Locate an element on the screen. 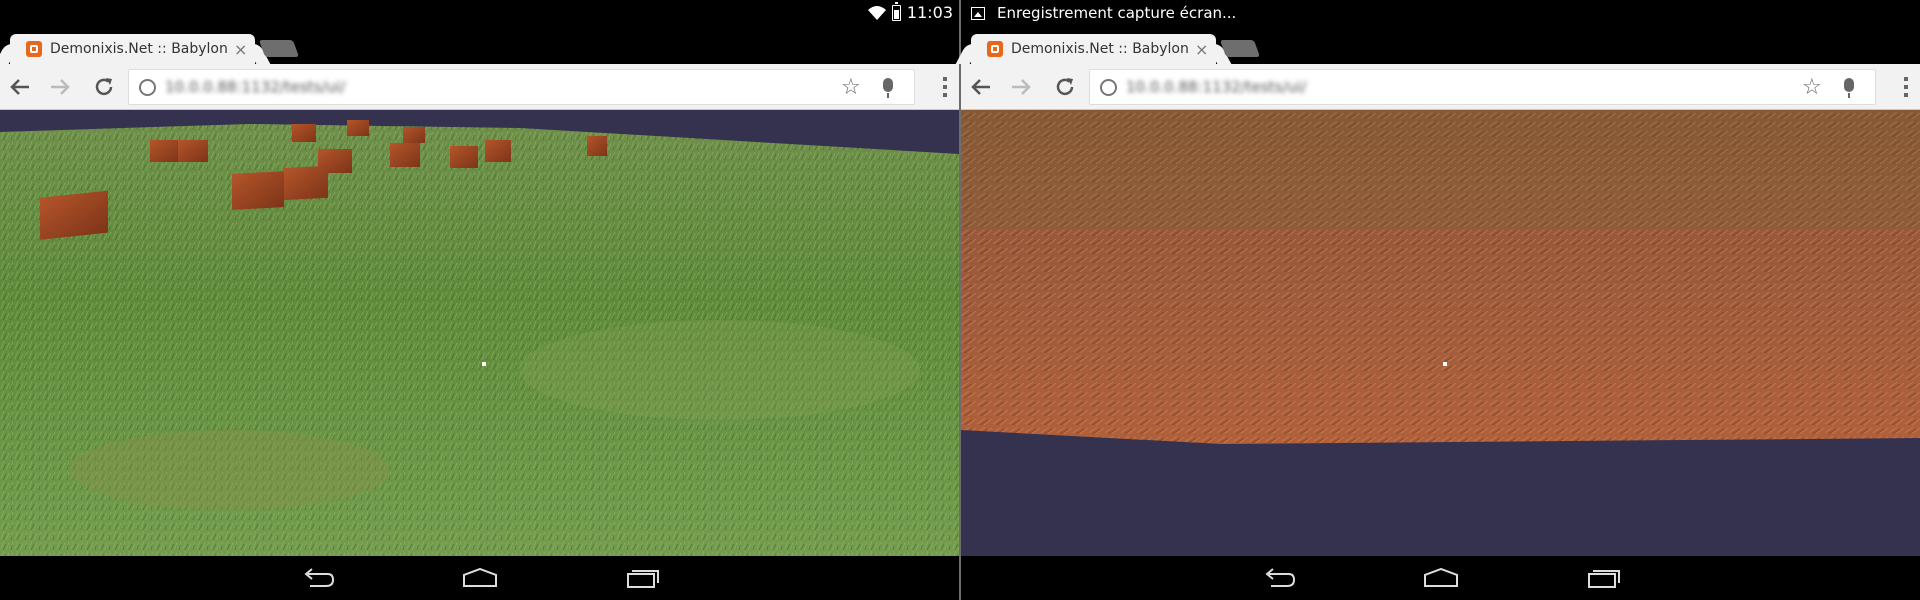  system-status: 11:03 is located at coordinates (859, 14).